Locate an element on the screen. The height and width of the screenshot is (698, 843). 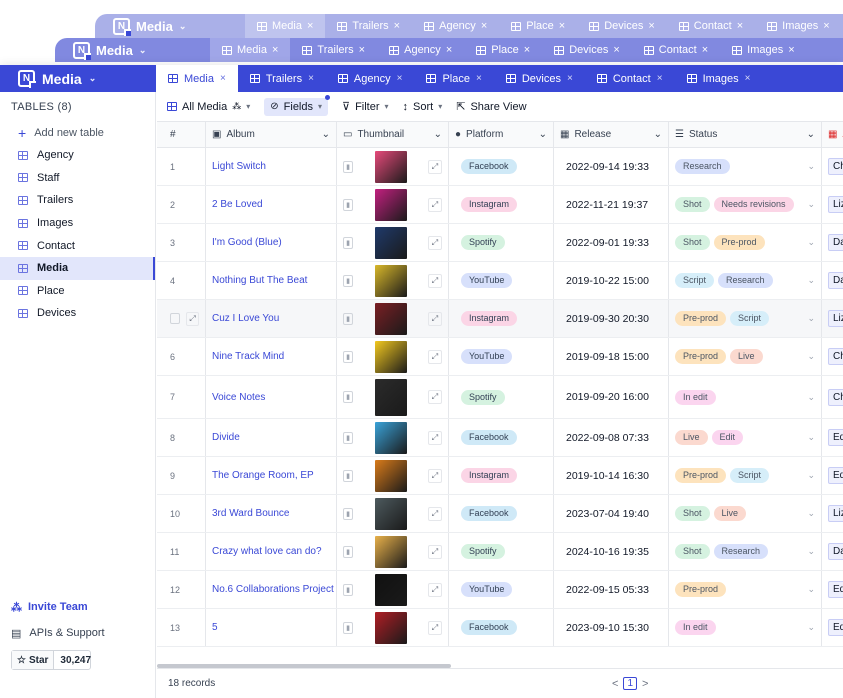
tab-agency: Agency × is located at coordinates (370, 78).